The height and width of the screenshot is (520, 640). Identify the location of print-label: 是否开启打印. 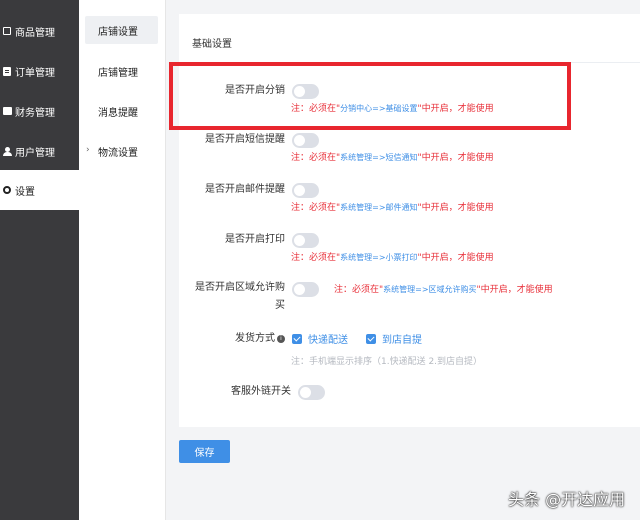
(255, 239).